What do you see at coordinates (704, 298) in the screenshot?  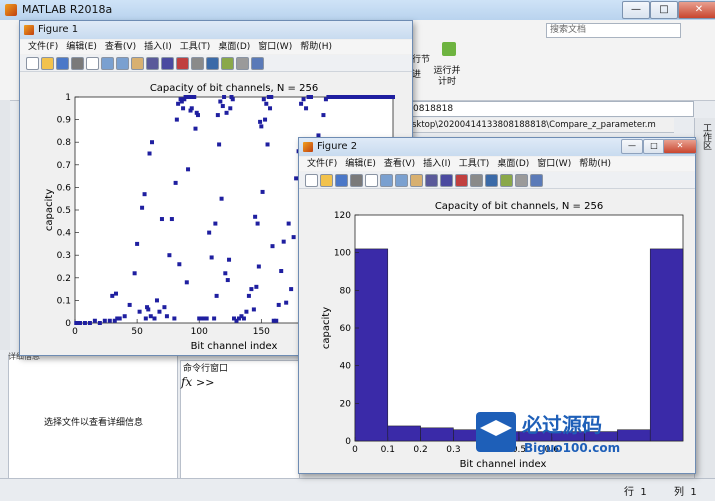 I see `workspace-side-panel: 工作区` at bounding box center [704, 298].